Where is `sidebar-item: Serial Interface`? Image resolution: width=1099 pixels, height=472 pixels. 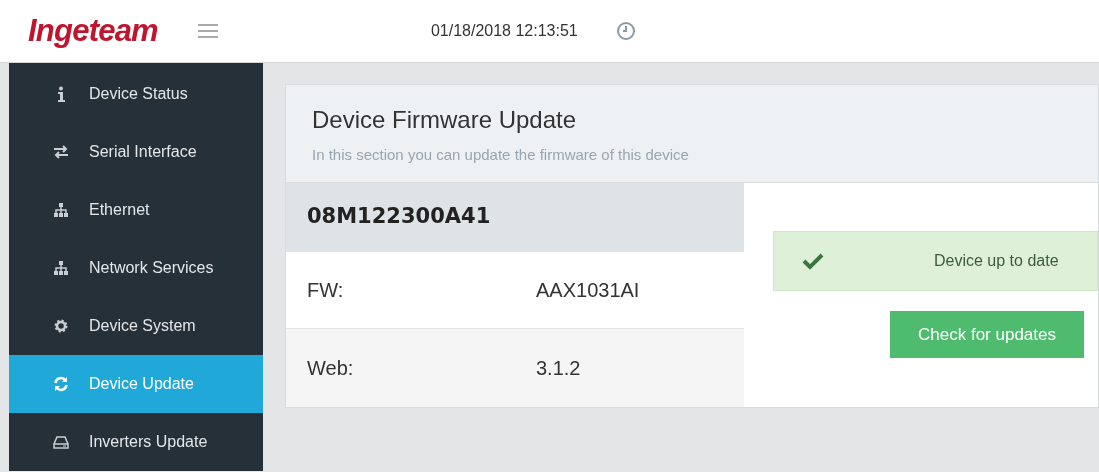
sidebar-item: Serial Interface is located at coordinates (136, 152).